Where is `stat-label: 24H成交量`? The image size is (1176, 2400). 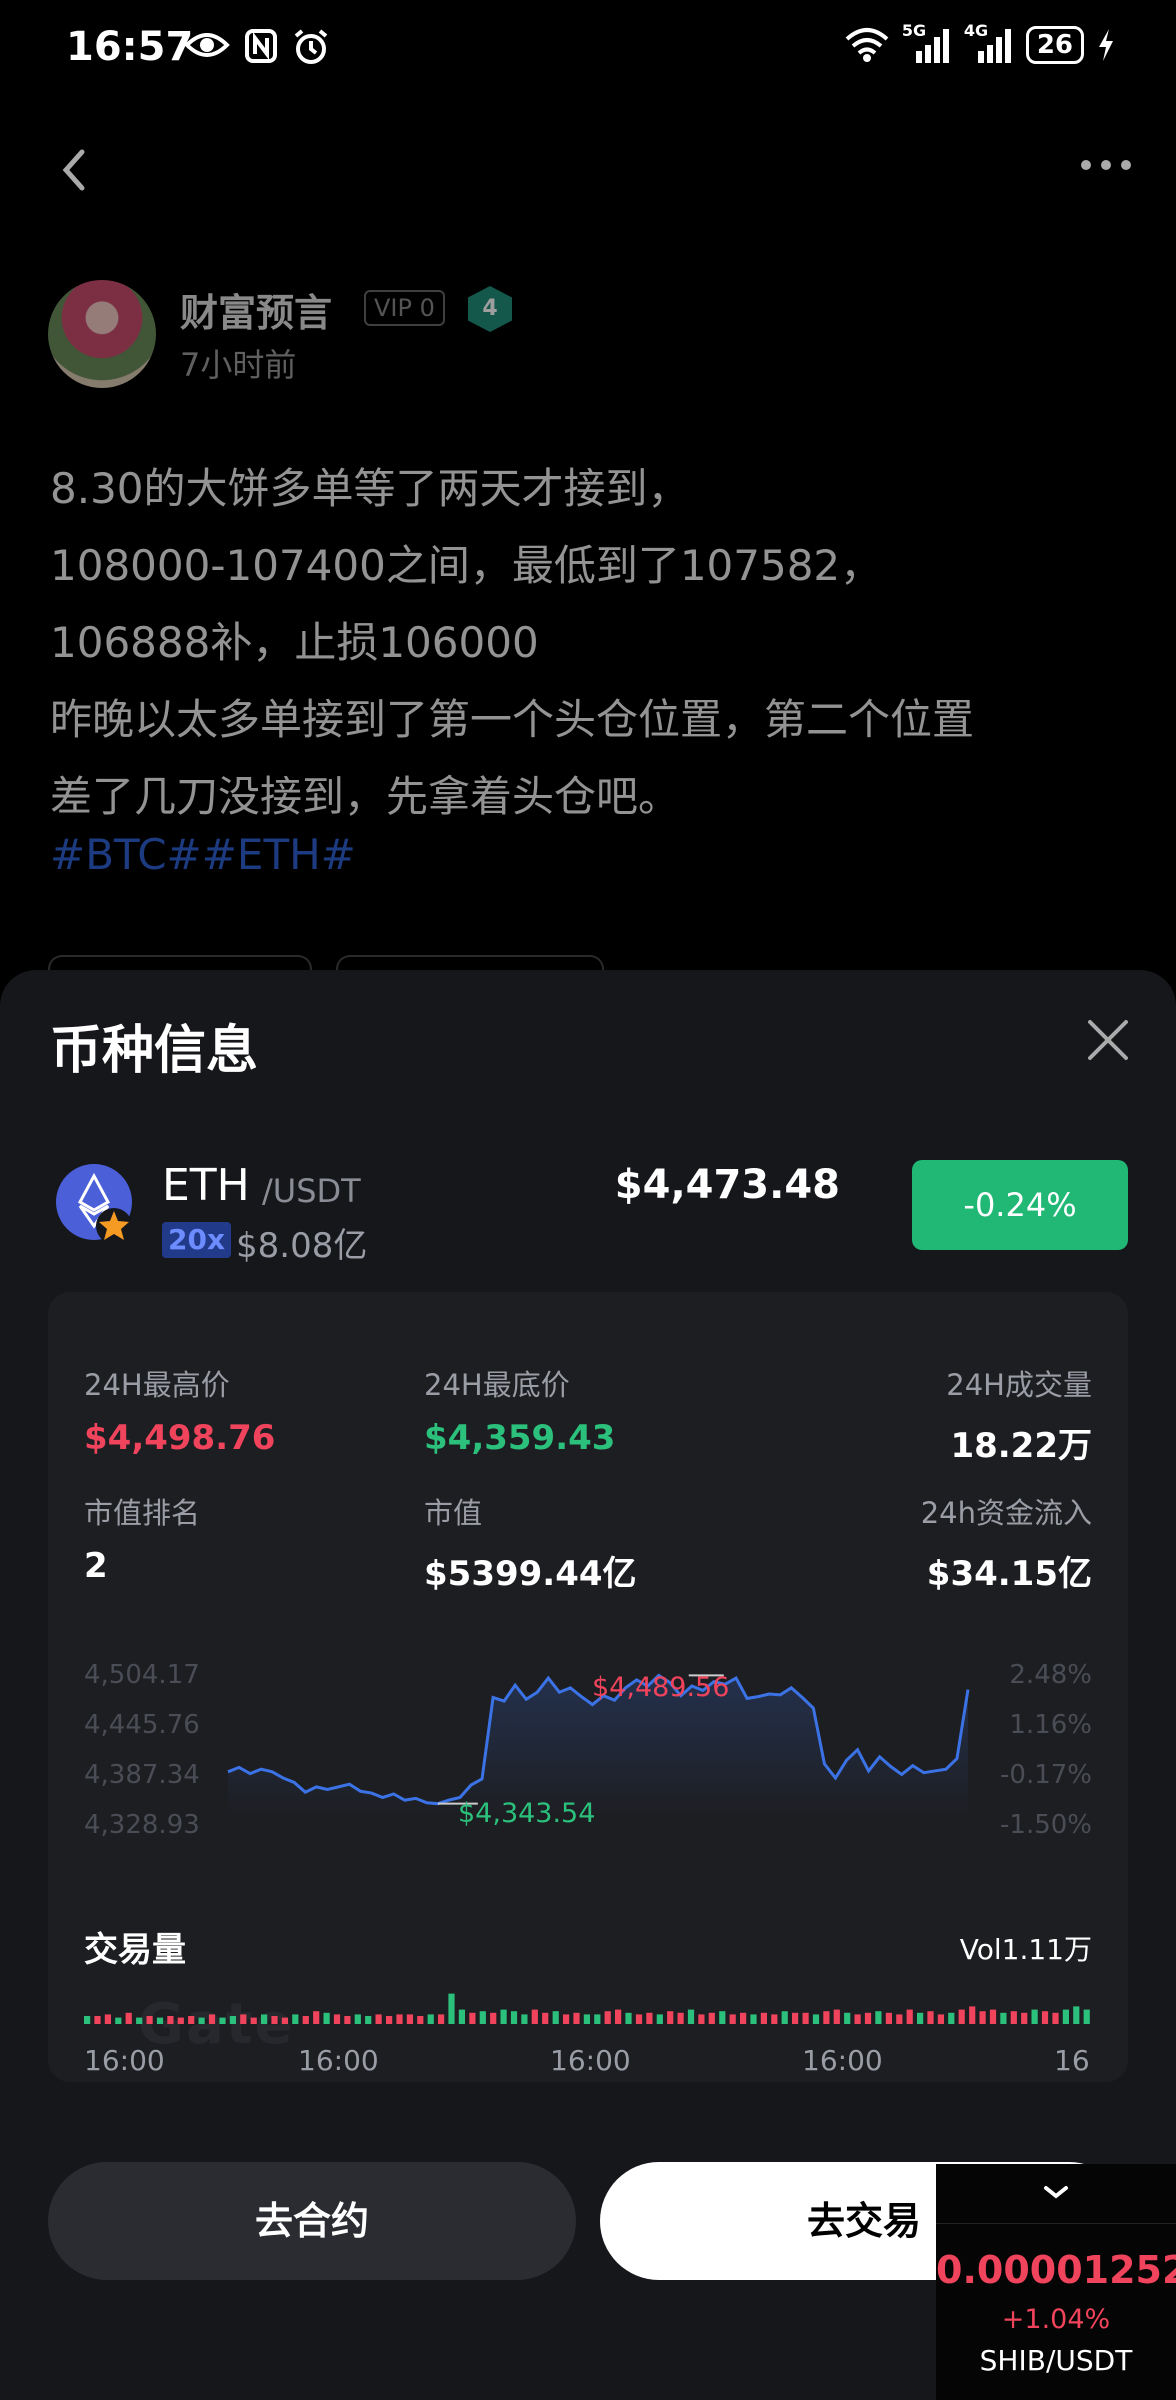
stat-label: 24H成交量 is located at coordinates (1019, 1385).